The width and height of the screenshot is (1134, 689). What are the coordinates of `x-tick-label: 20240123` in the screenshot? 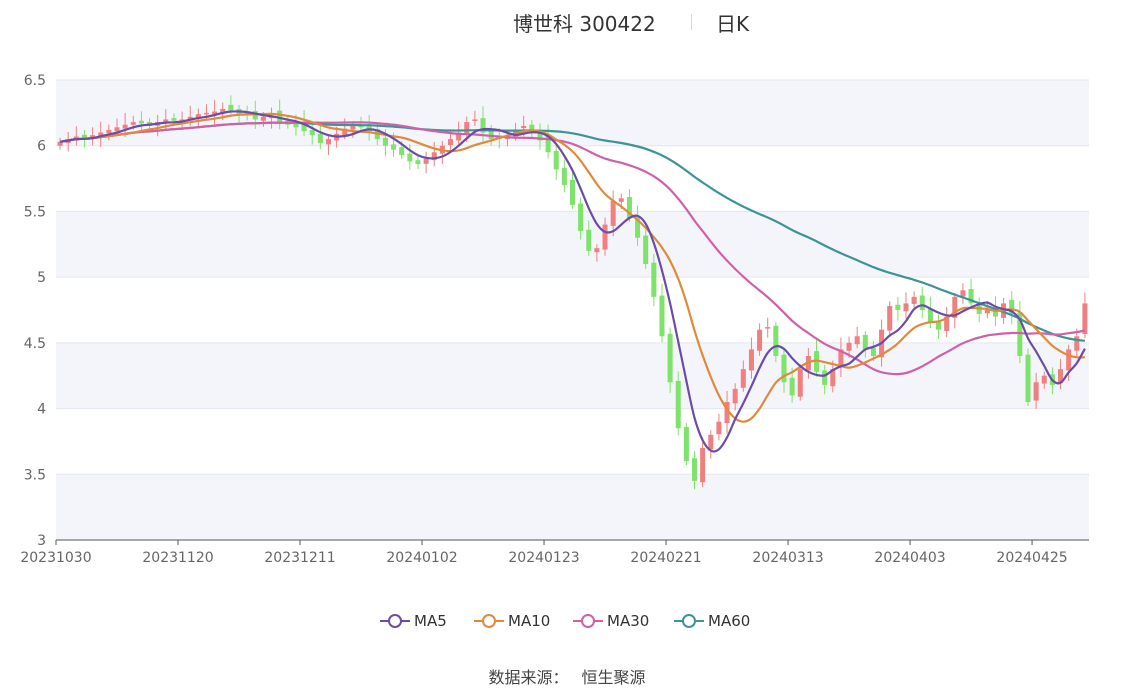 It's located at (543, 558).